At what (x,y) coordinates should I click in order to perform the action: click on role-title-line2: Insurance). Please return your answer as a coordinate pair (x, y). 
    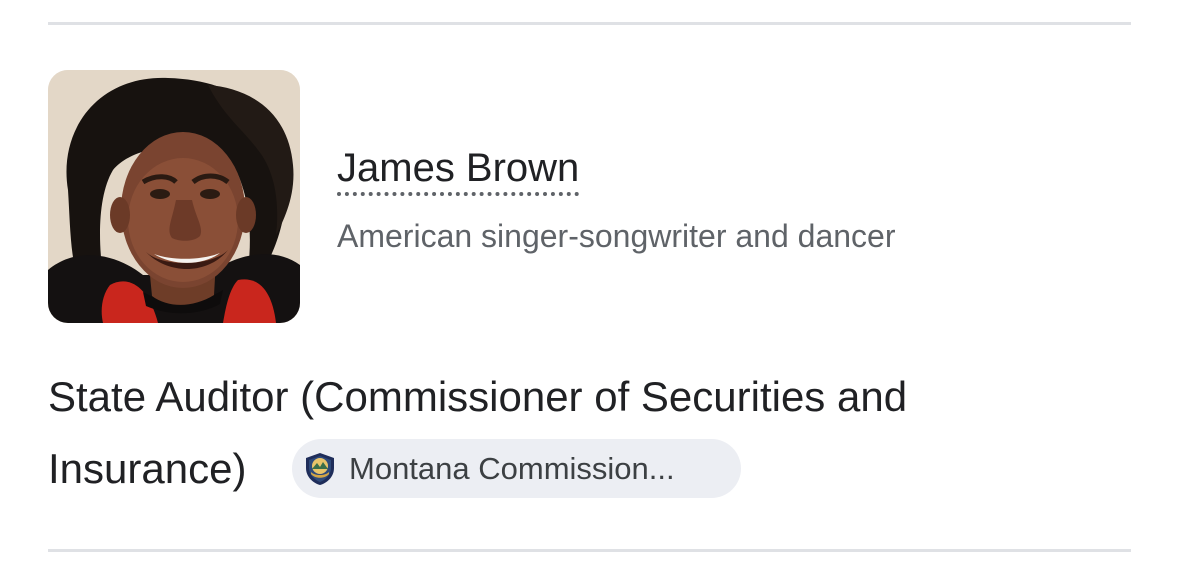
    Looking at the image, I should click on (147, 468).